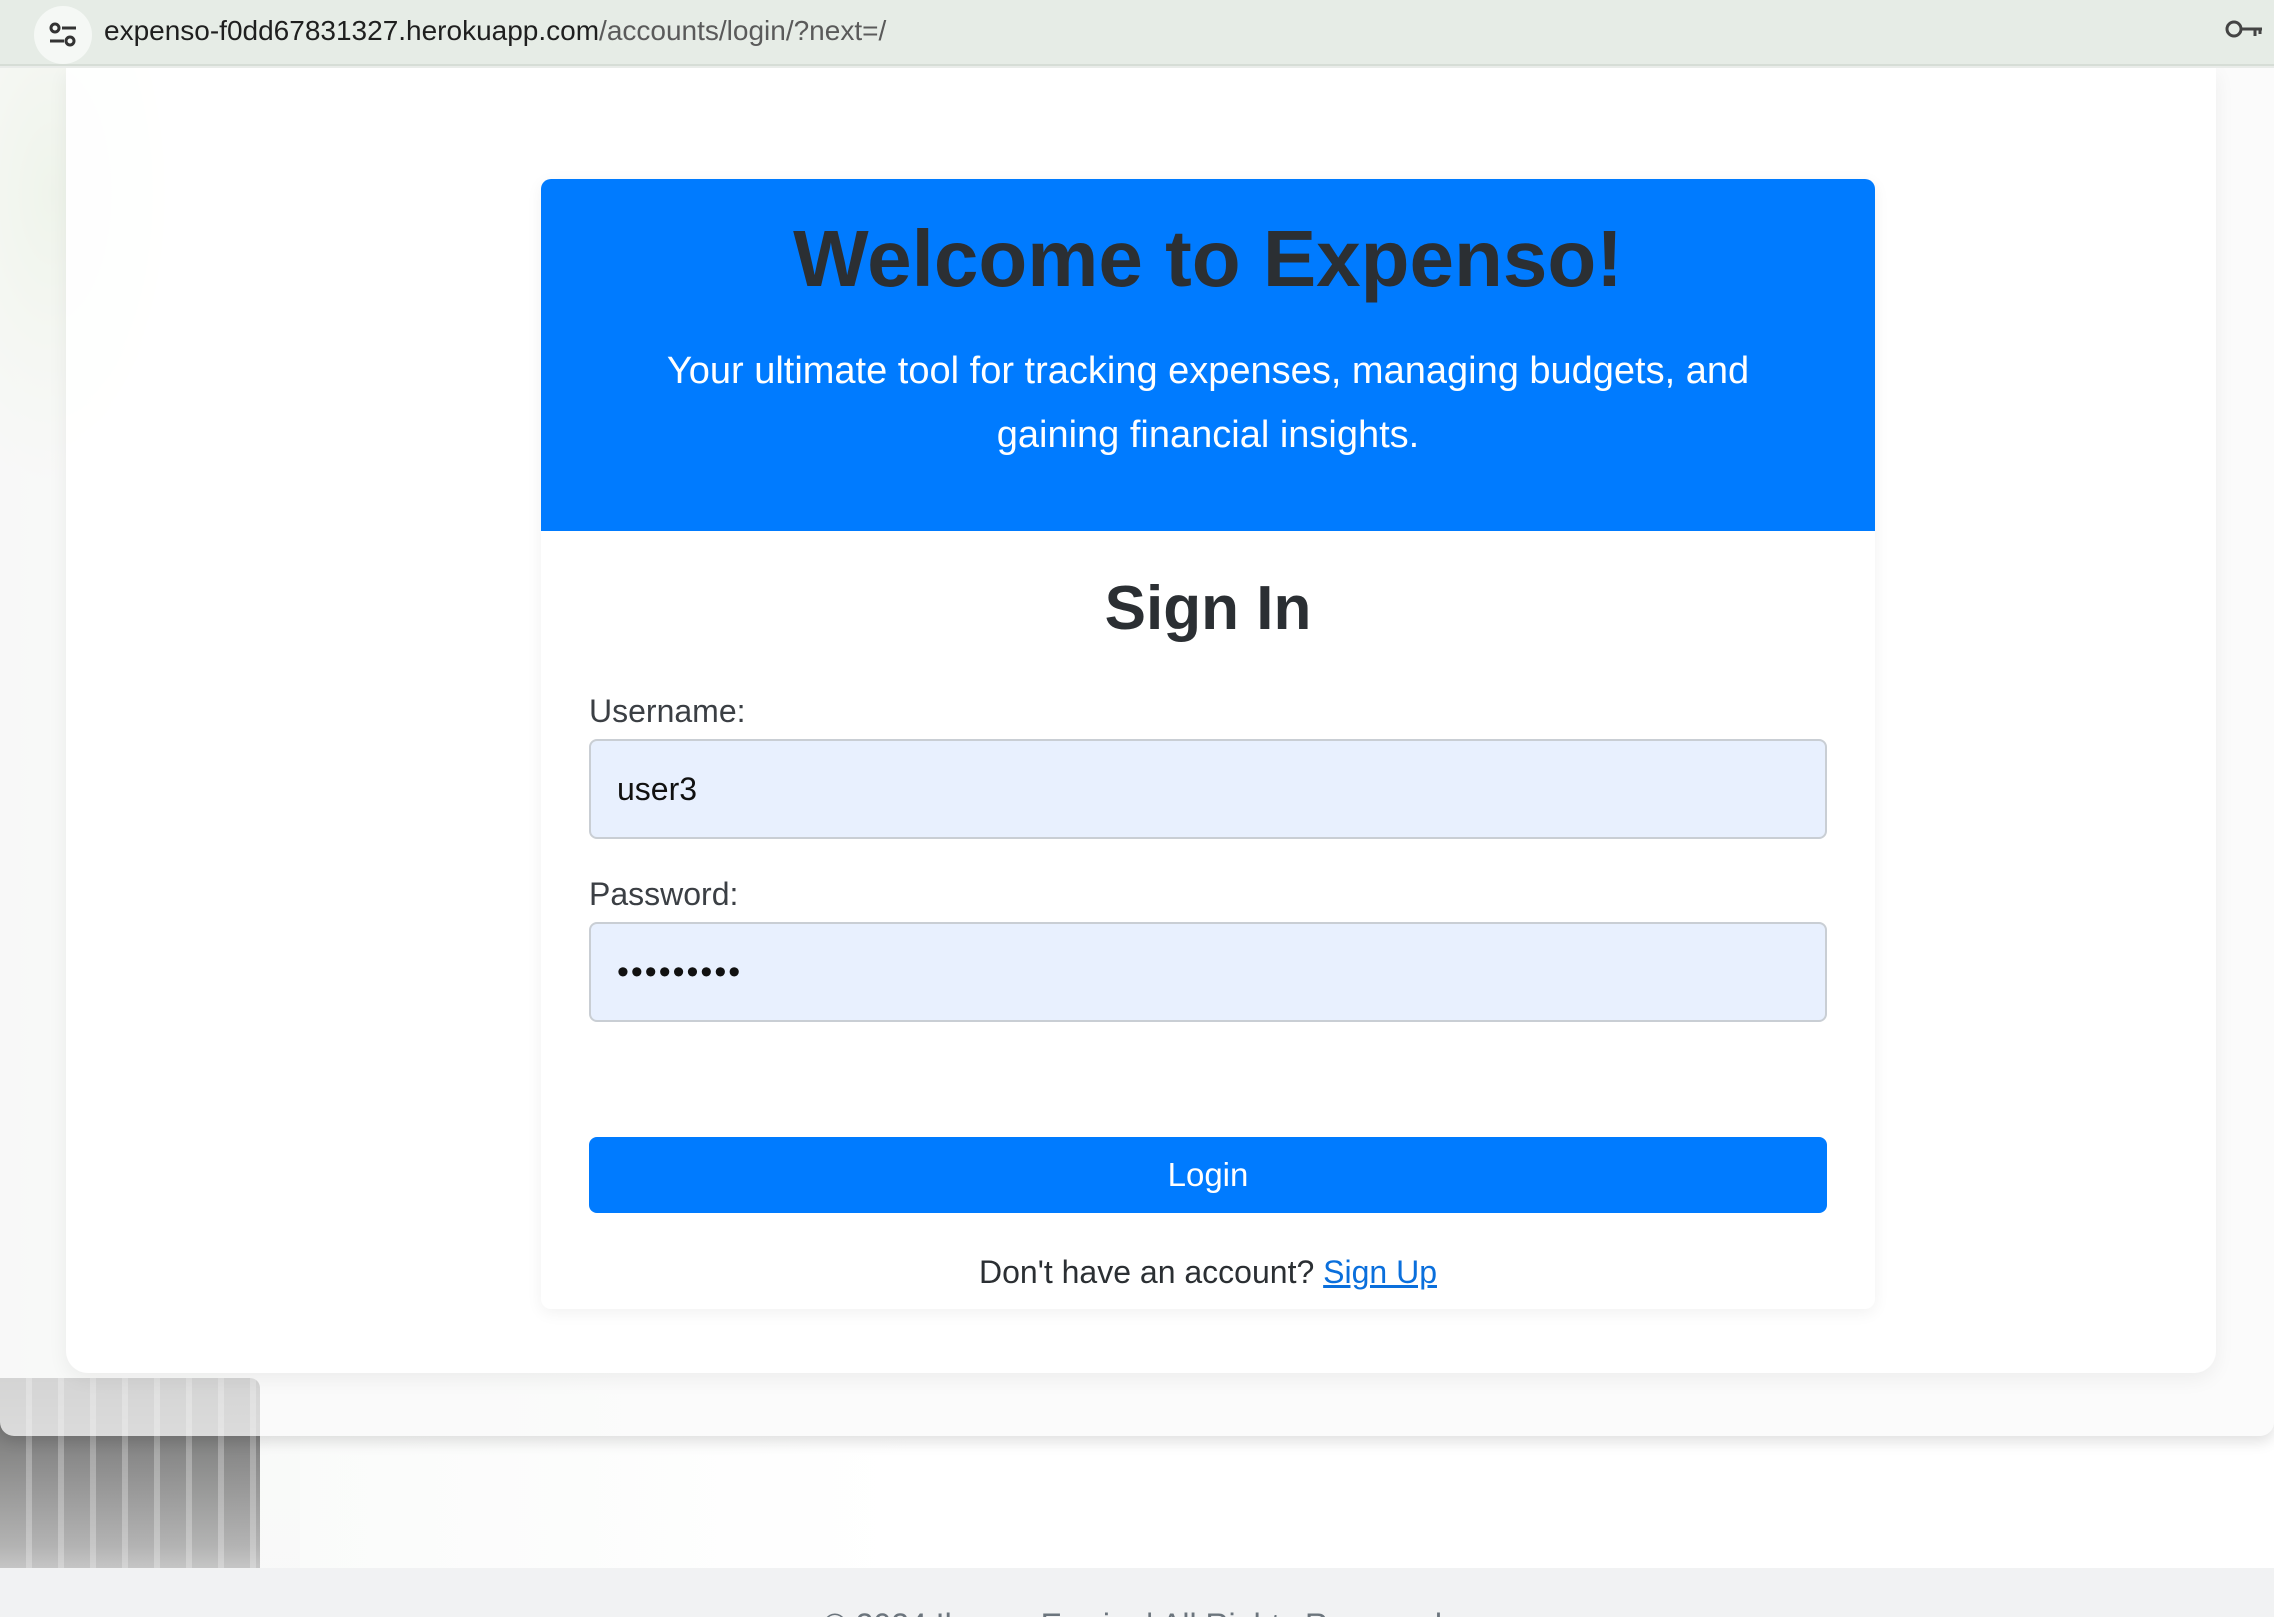 Image resolution: width=2274 pixels, height=1617 pixels. I want to click on site-info-button, so click(63, 35).